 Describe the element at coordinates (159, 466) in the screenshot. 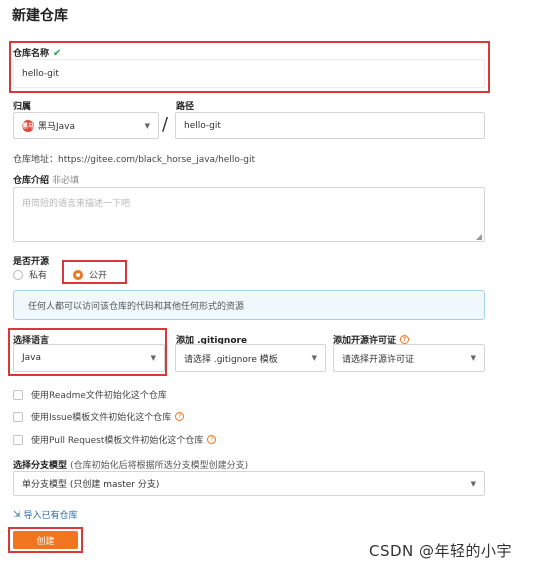

I see `branch-model-hint: (仓库初始化后将根据所选分支模型创建分支)` at that location.